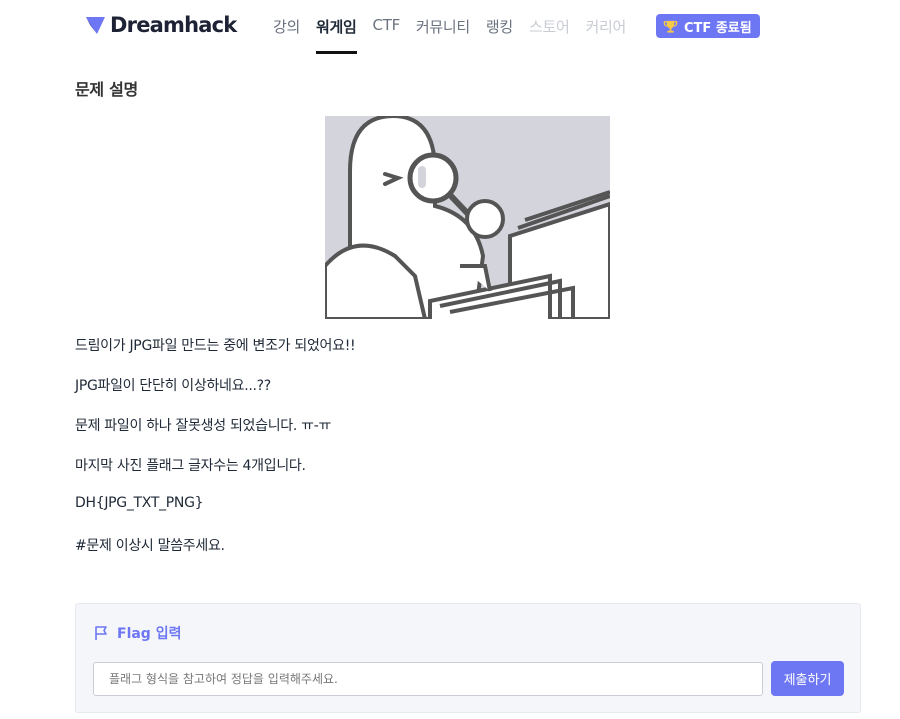 Image resolution: width=900 pixels, height=719 pixels. Describe the element at coordinates (149, 634) in the screenshot. I see `flag-title-label: Flag 입력` at that location.